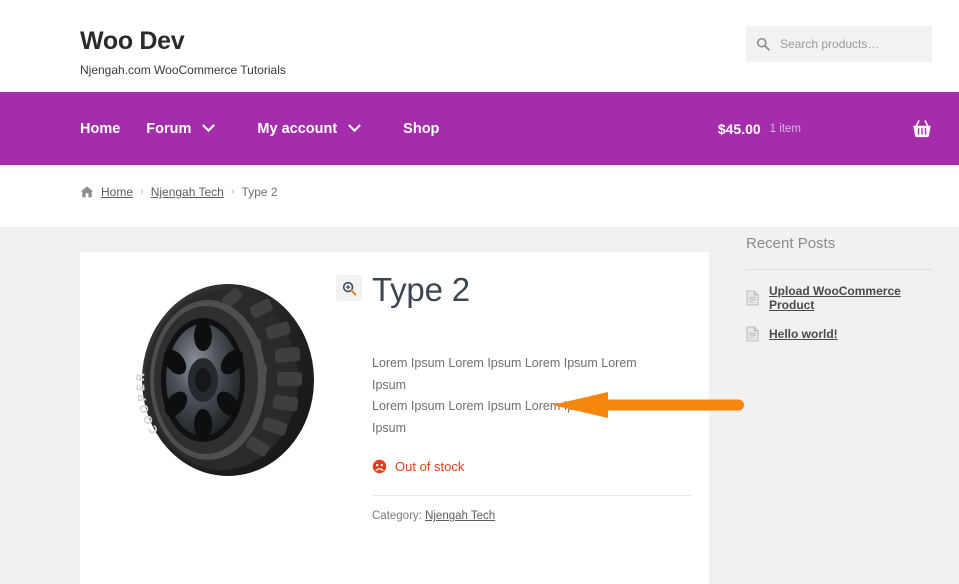  I want to click on category-link: Njengah Tech, so click(460, 516).